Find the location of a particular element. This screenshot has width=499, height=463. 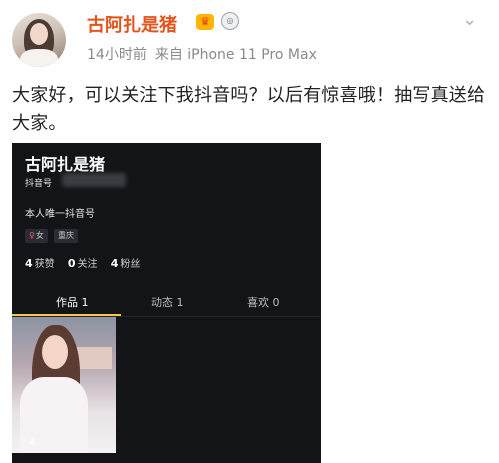

douyin-id-label: 抖音号 is located at coordinates (39, 184).